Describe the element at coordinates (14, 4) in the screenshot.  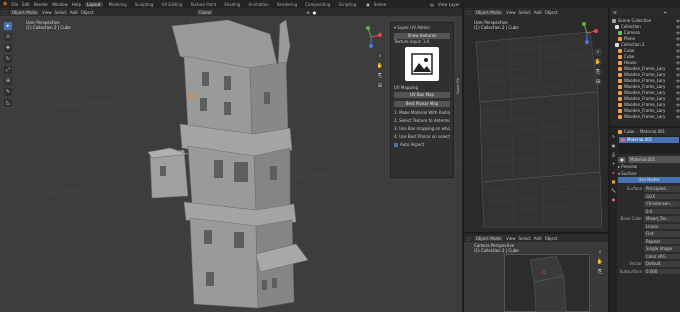
I see `menu-file: File` at that location.